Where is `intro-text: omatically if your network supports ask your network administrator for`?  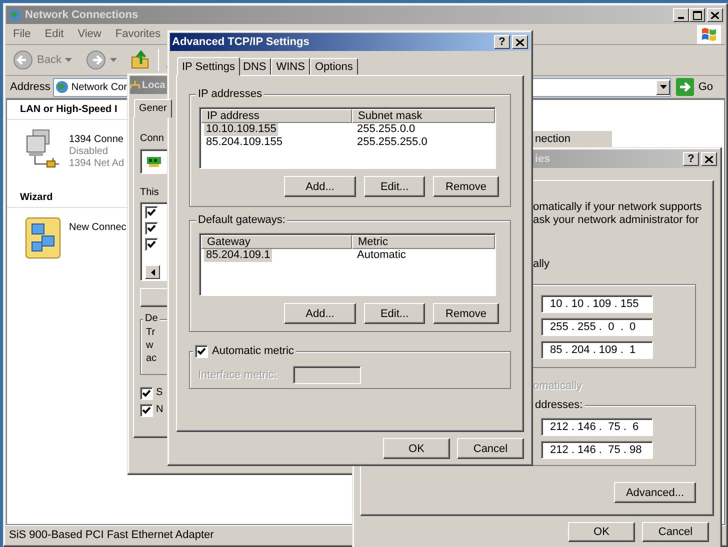
intro-text: omatically if your network supports ask your network administrator for is located at coordinates (617, 214).